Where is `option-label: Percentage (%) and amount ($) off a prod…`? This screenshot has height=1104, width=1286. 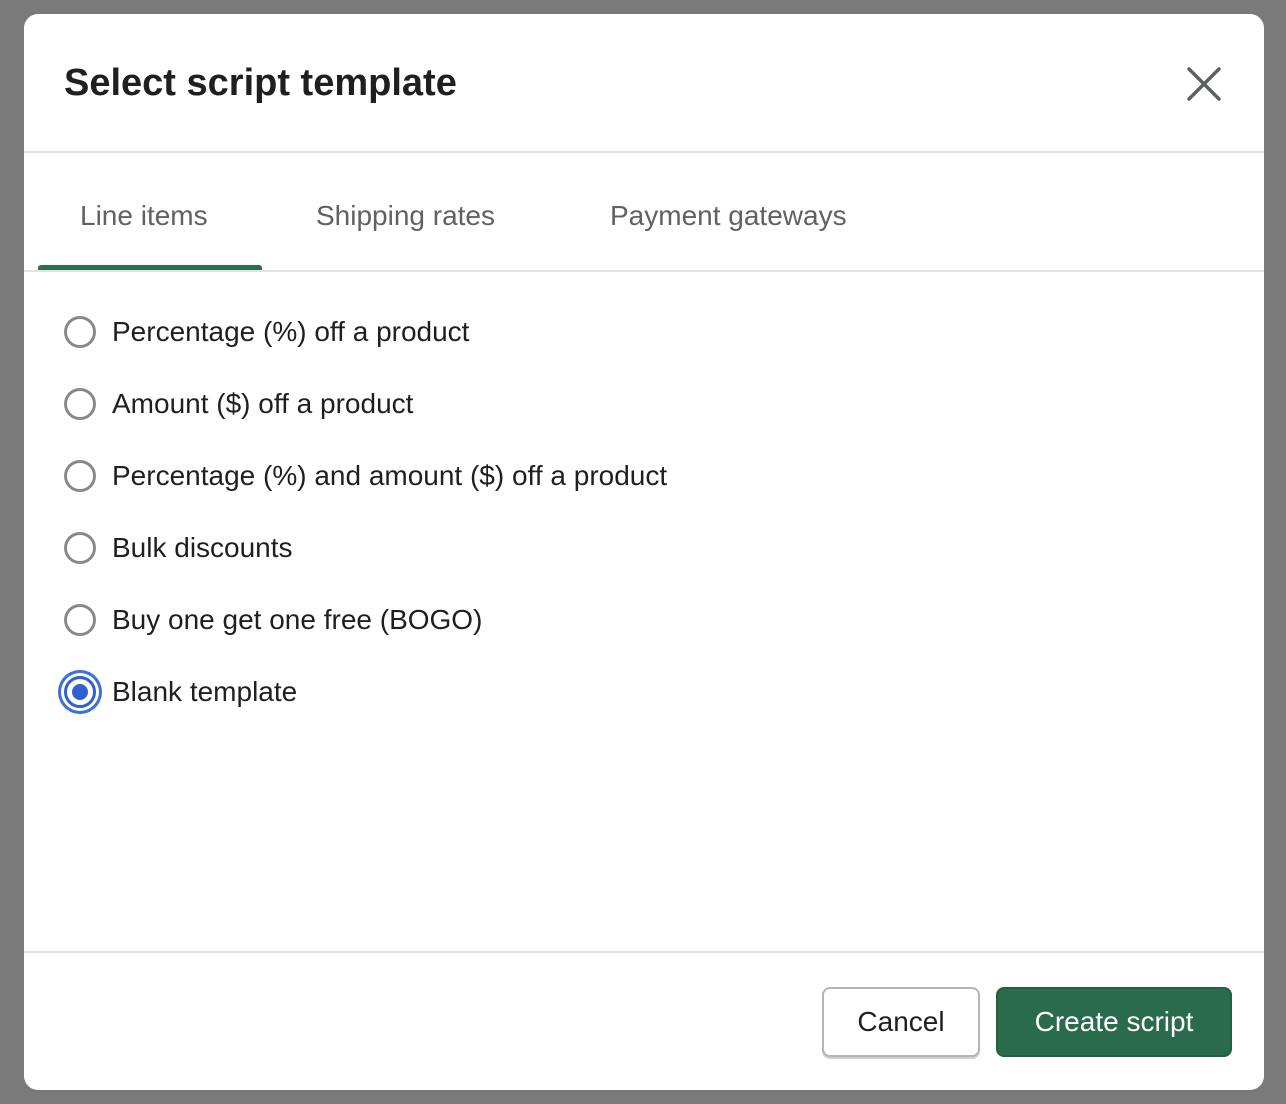 option-label: Percentage (%) and amount ($) off a prod… is located at coordinates (390, 475).